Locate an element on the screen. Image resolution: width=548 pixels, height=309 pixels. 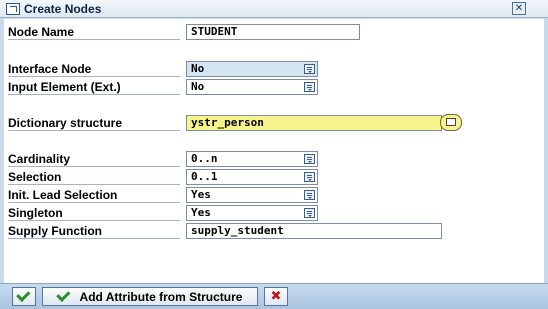
close-icon: ✕ is located at coordinates (519, 8).